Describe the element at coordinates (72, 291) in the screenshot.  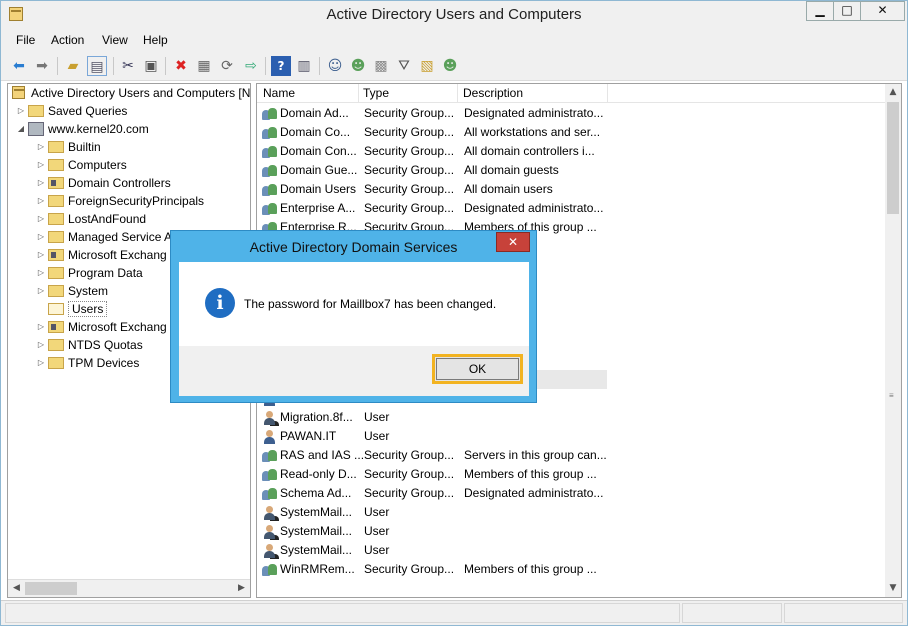
I see `tree-item-system: ▷ System` at that location.